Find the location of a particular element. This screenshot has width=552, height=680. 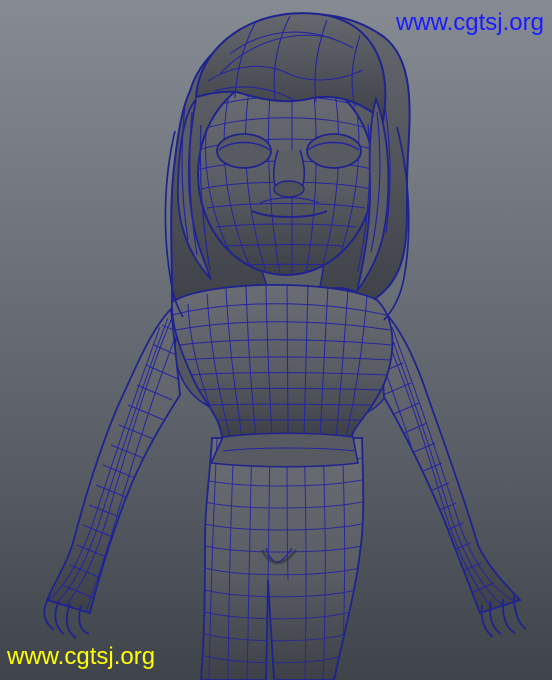

watermark-top: www.cgtsj.org is located at coordinates (469, 22).